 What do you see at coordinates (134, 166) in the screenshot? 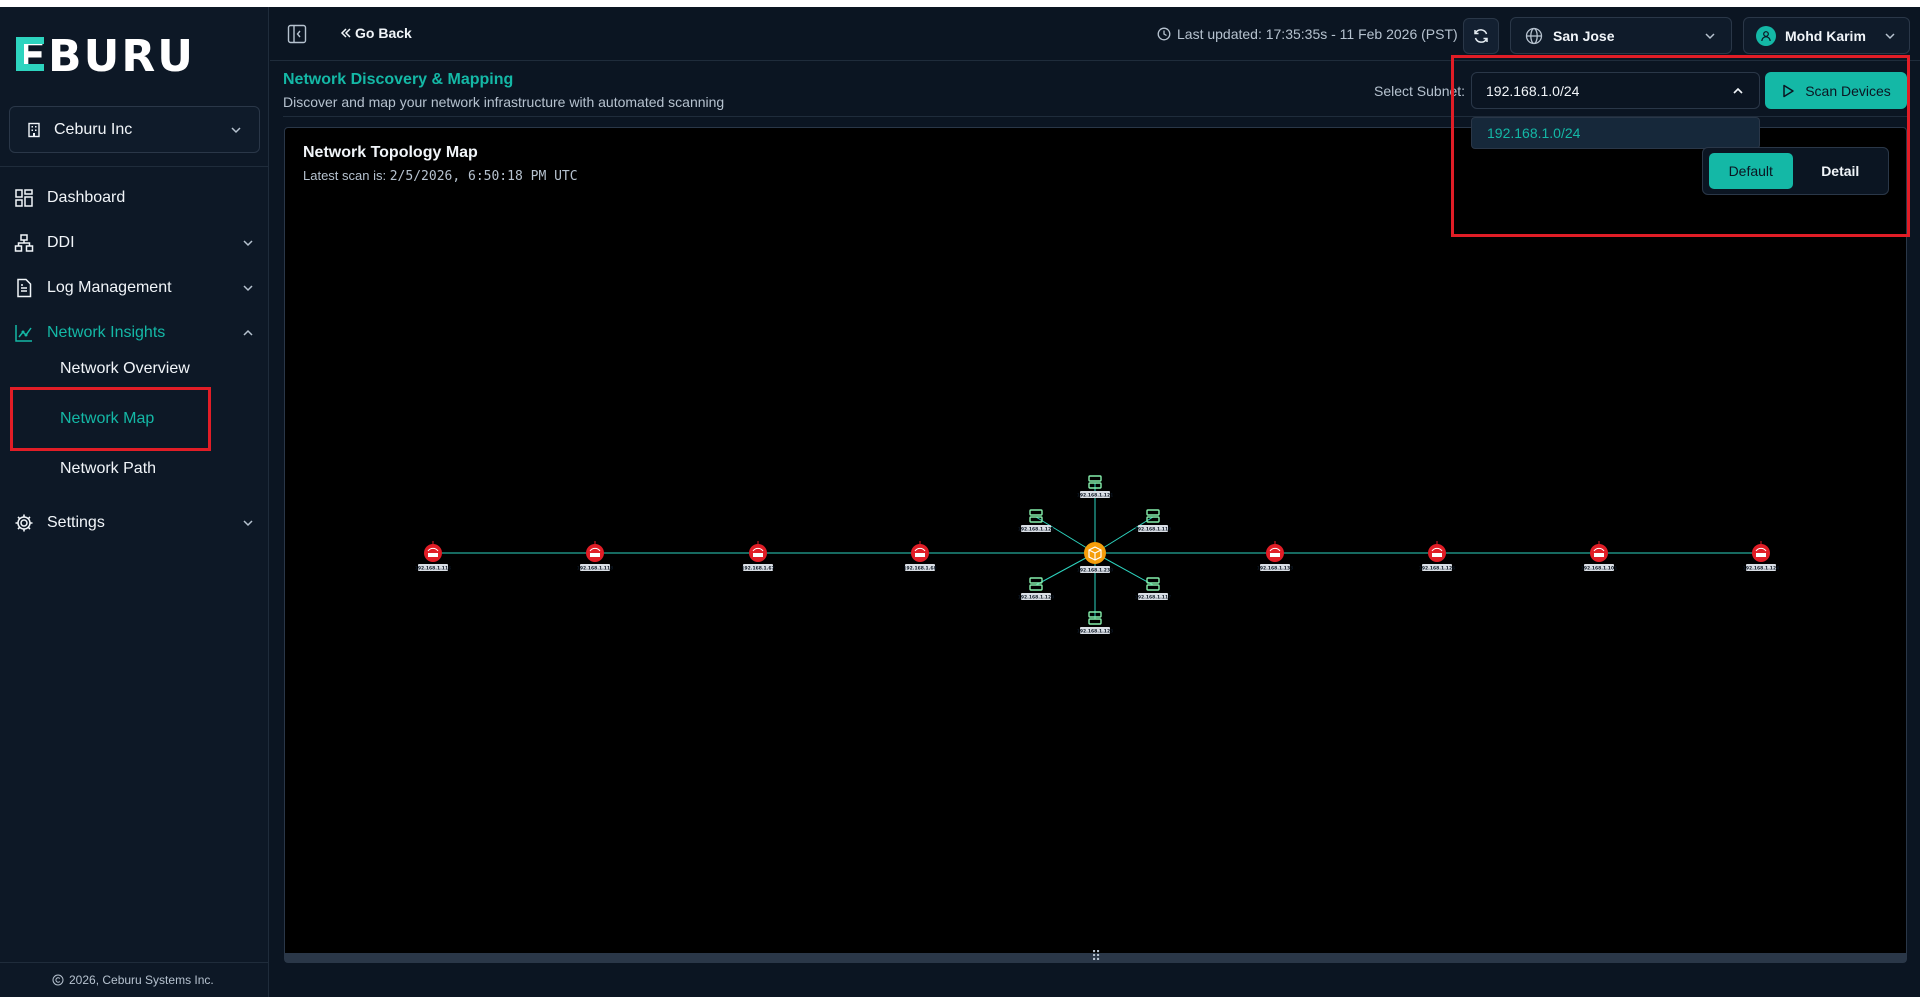
I see `sidebar-divider` at bounding box center [134, 166].